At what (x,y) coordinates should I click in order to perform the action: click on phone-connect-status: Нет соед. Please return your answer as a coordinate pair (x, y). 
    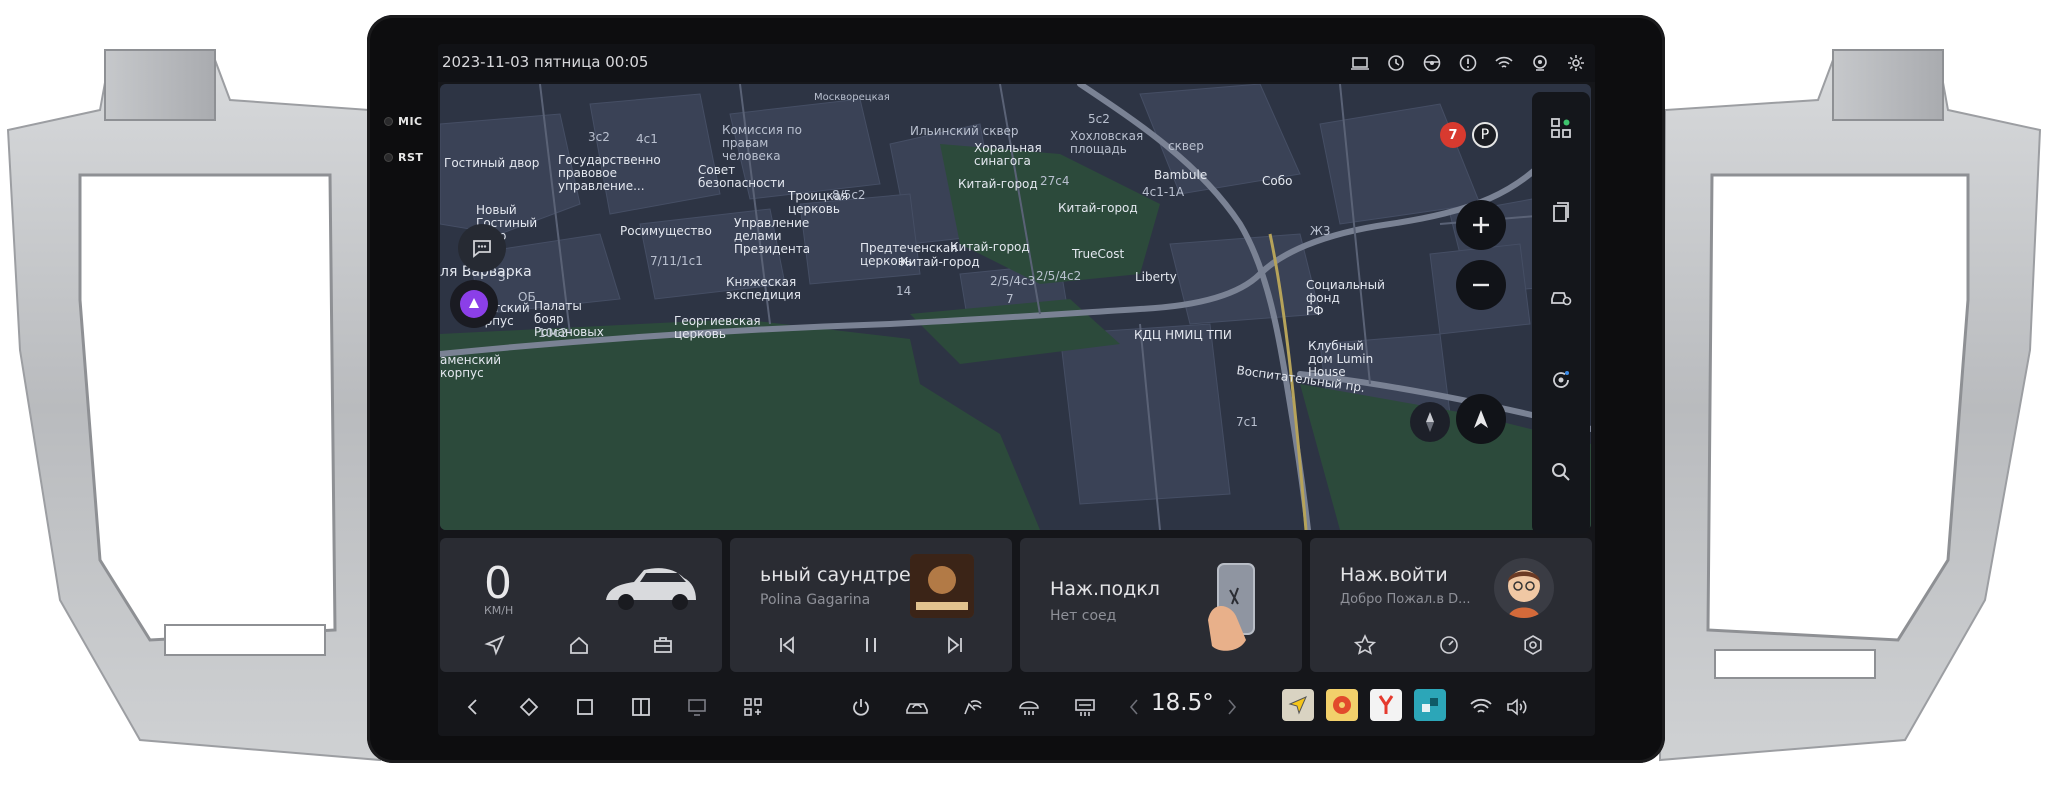
    Looking at the image, I should click on (1083, 616).